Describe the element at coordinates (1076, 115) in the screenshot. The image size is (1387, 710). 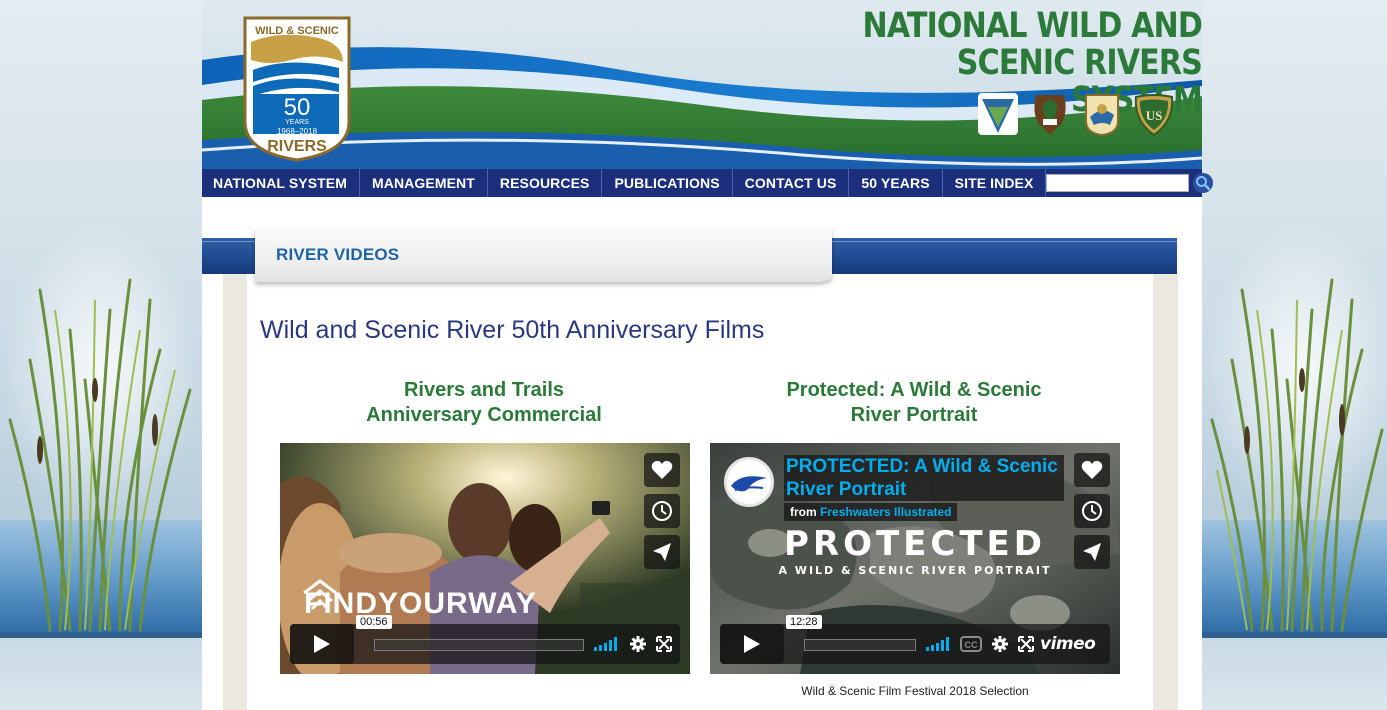
I see `agency-logos: US` at that location.